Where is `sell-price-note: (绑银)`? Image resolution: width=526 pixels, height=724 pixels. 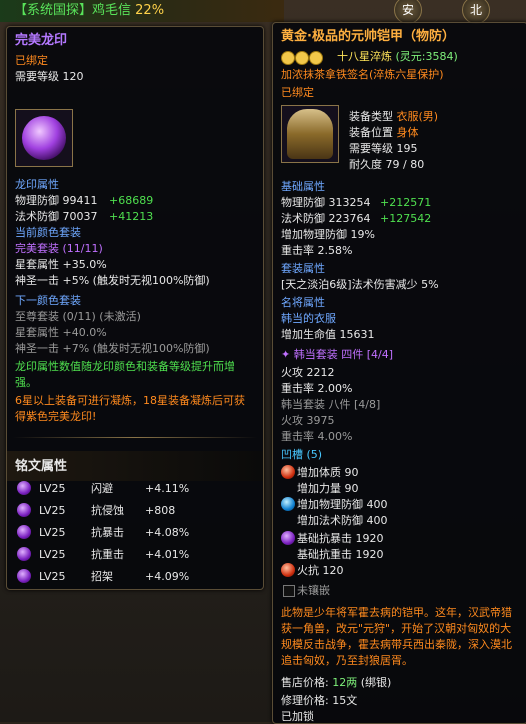
sell-price-note: (绑银) is located at coordinates (376, 682).